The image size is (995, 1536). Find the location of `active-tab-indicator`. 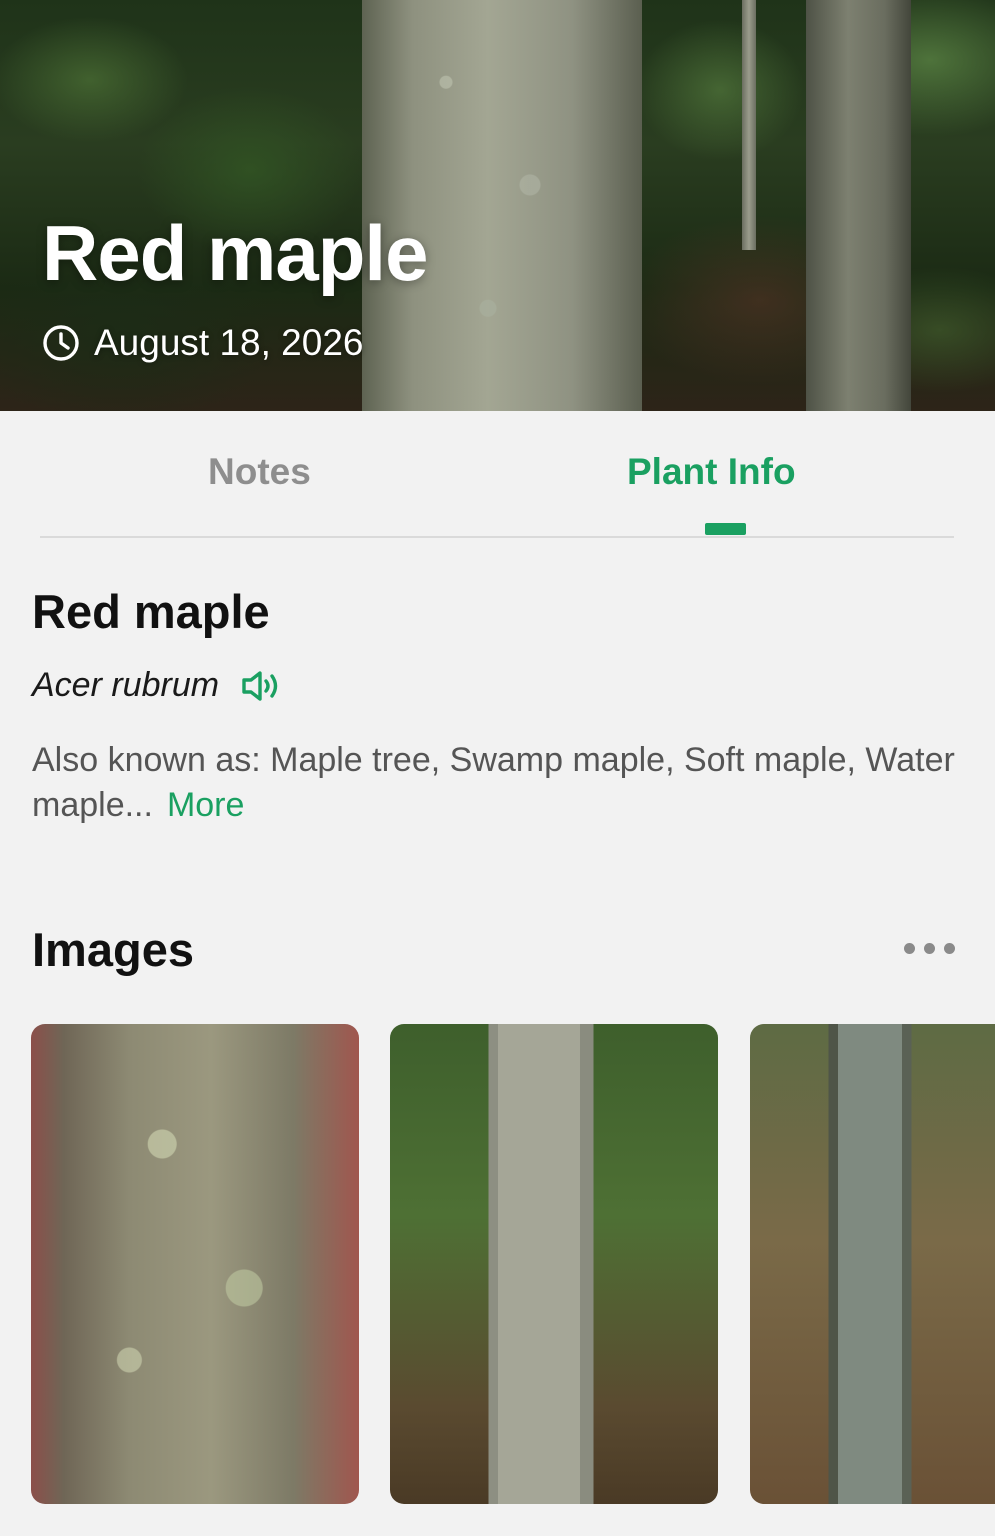

active-tab-indicator is located at coordinates (725, 529).